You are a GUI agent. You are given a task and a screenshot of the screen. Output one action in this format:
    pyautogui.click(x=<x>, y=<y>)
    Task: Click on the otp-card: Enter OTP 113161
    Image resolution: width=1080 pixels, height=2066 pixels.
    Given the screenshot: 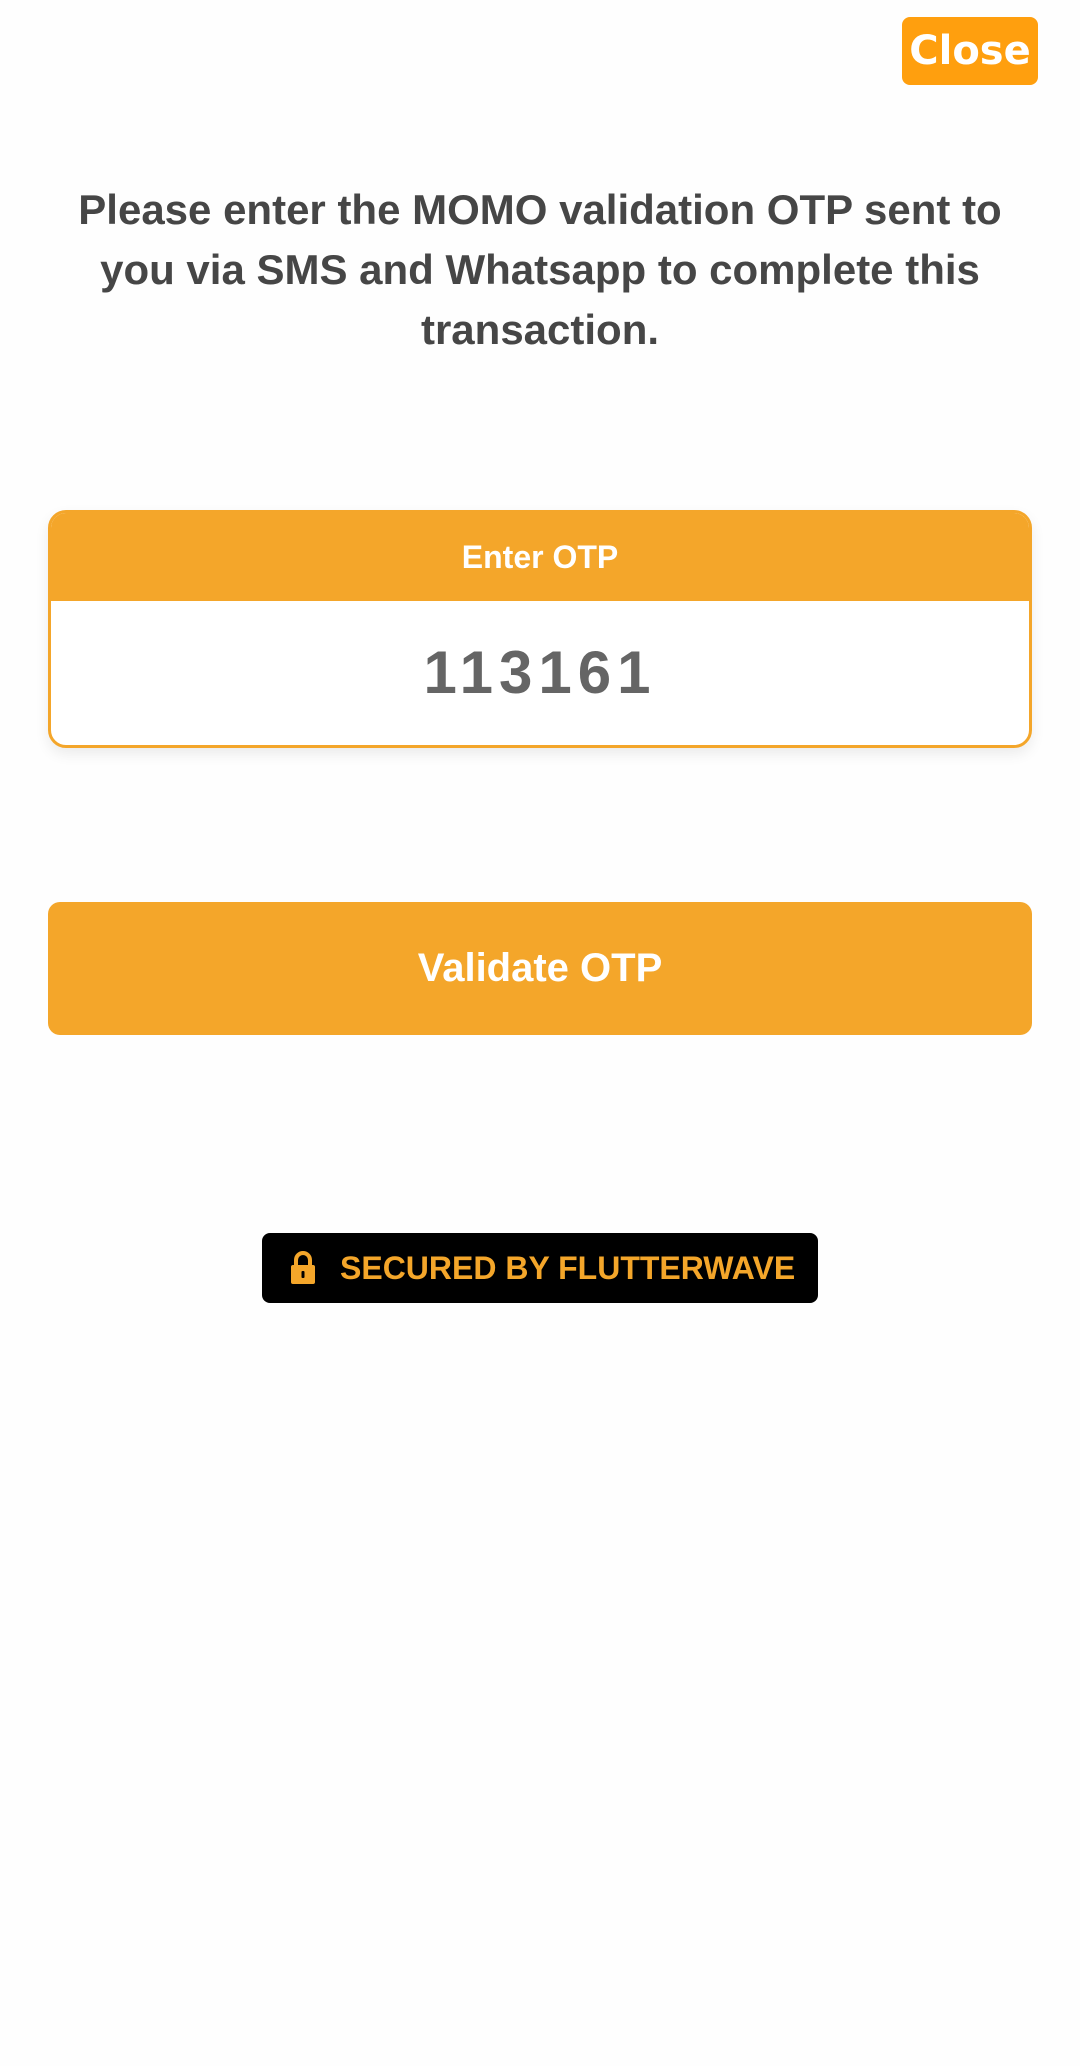 What is the action you would take?
    pyautogui.click(x=540, y=629)
    